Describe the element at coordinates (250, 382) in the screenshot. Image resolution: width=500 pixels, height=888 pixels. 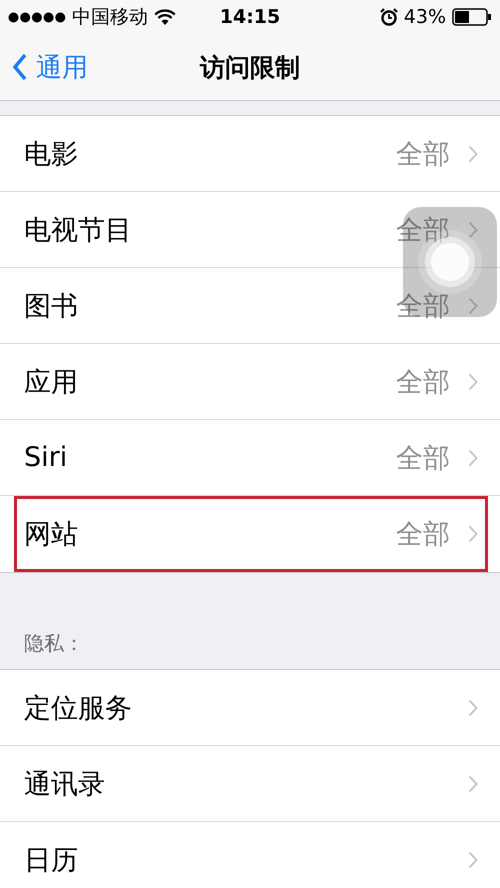
I see `settings-row: 应用 全部` at that location.